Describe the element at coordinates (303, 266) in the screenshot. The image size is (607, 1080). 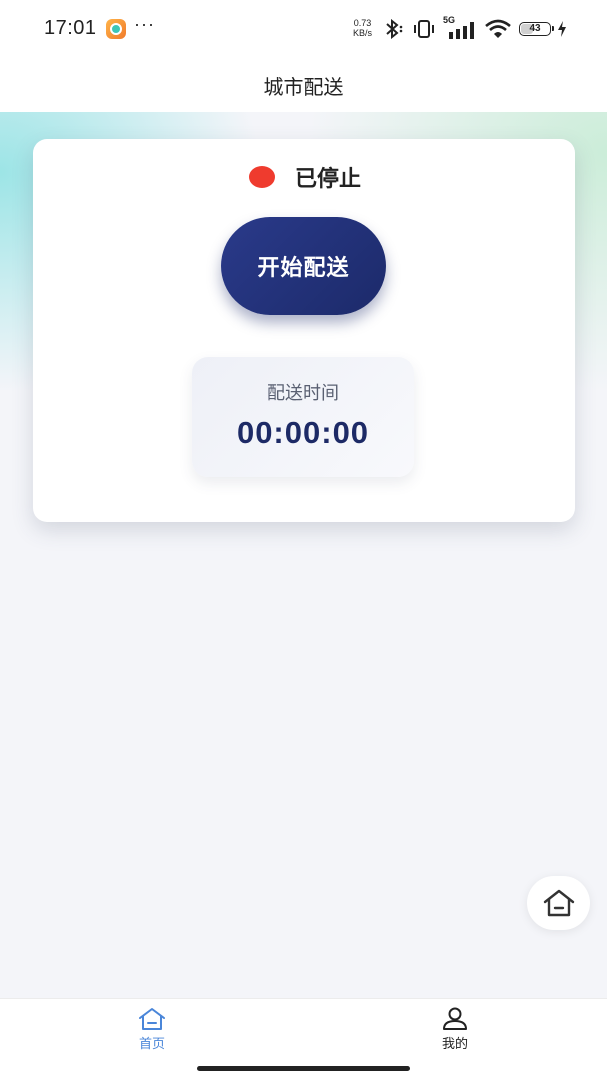
I see `start-delivery-button: 开始配送` at that location.